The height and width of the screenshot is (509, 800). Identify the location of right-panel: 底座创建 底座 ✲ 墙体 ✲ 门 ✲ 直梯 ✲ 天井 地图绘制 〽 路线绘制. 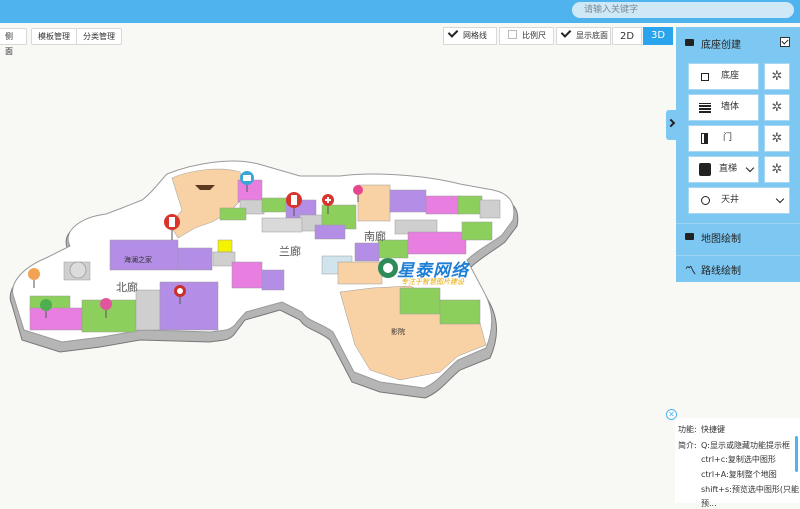
(738, 154).